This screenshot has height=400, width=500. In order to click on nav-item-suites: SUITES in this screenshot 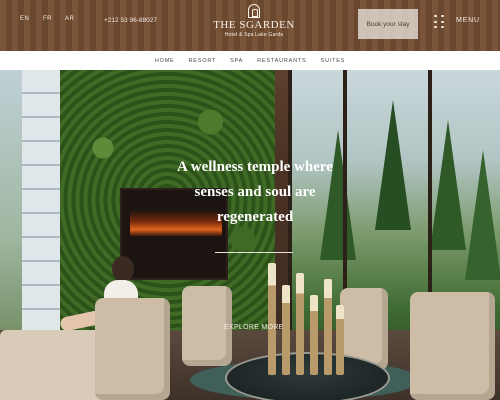, I will do `click(333, 61)`.